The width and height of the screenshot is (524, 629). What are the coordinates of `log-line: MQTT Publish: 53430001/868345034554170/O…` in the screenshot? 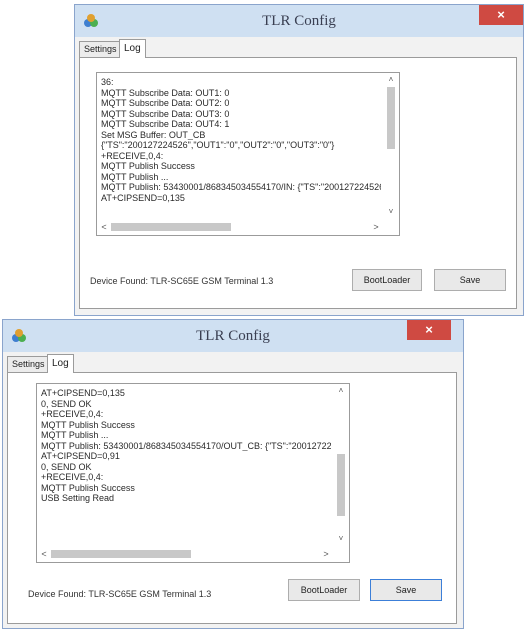 It's located at (186, 445).